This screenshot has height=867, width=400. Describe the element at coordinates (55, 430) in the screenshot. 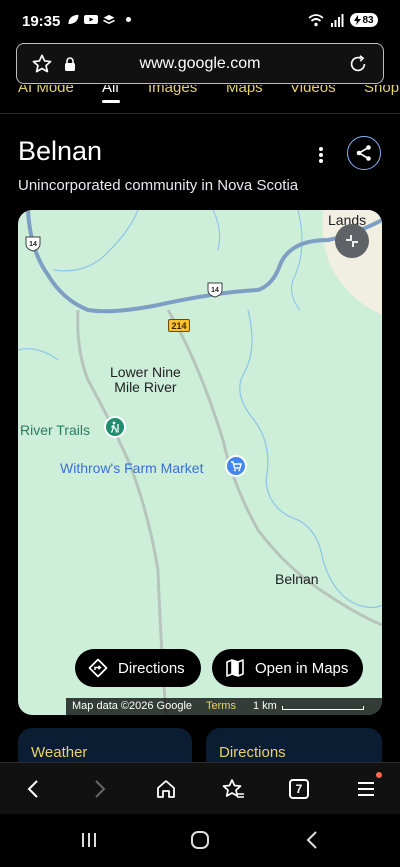

I see `map-label-river-trails: River Trails` at that location.